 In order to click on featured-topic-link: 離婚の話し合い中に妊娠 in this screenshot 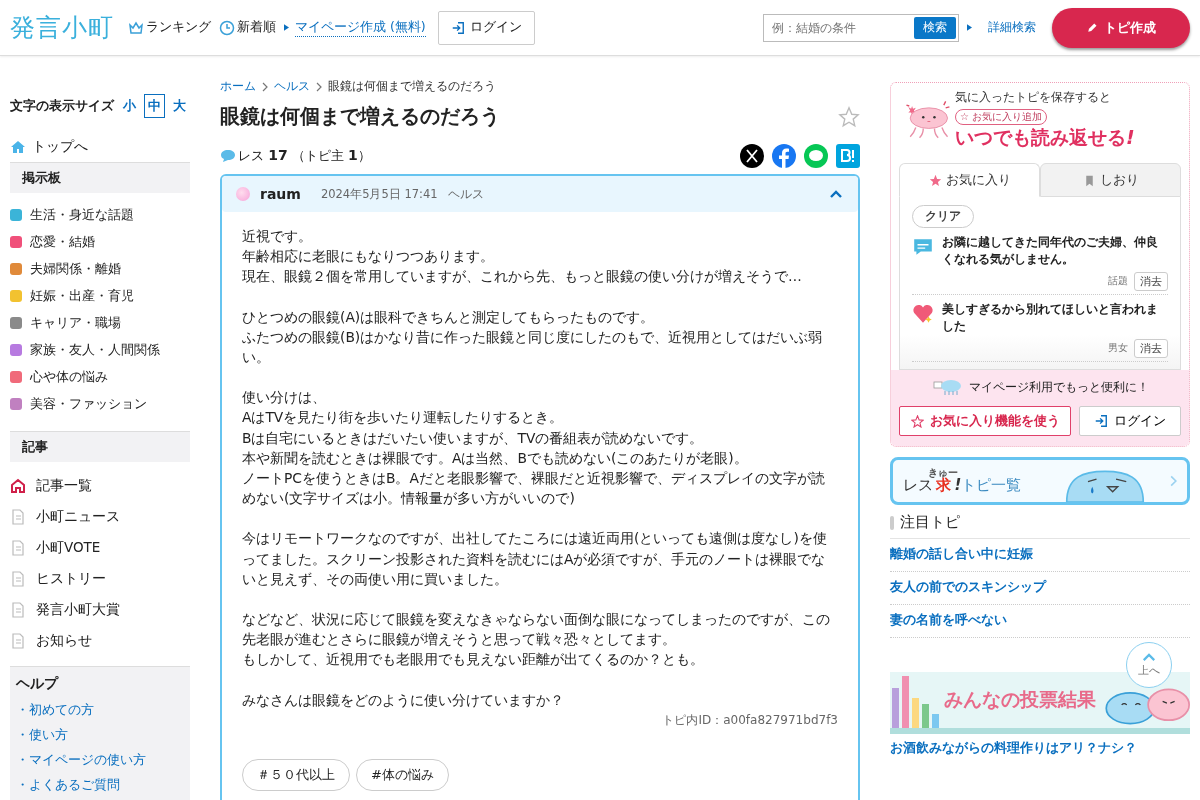, I will do `click(1040, 555)`.